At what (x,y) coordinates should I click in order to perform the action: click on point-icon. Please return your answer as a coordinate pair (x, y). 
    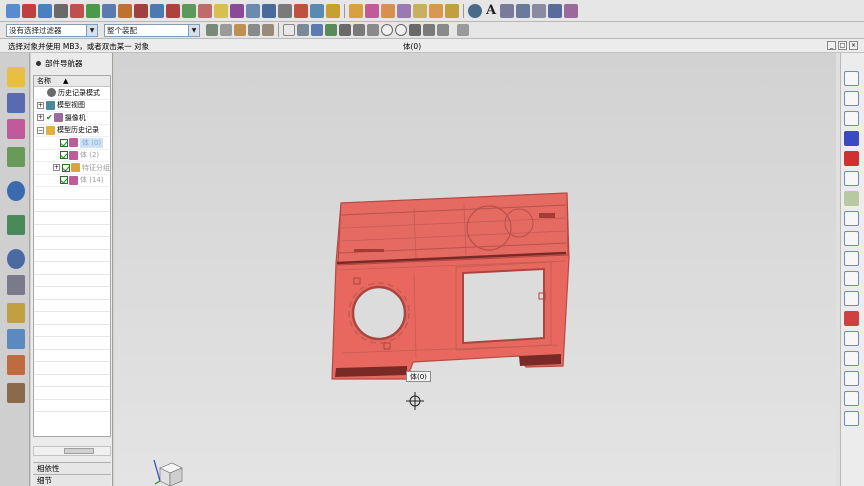
    Looking at the image, I should click on (254, 30).